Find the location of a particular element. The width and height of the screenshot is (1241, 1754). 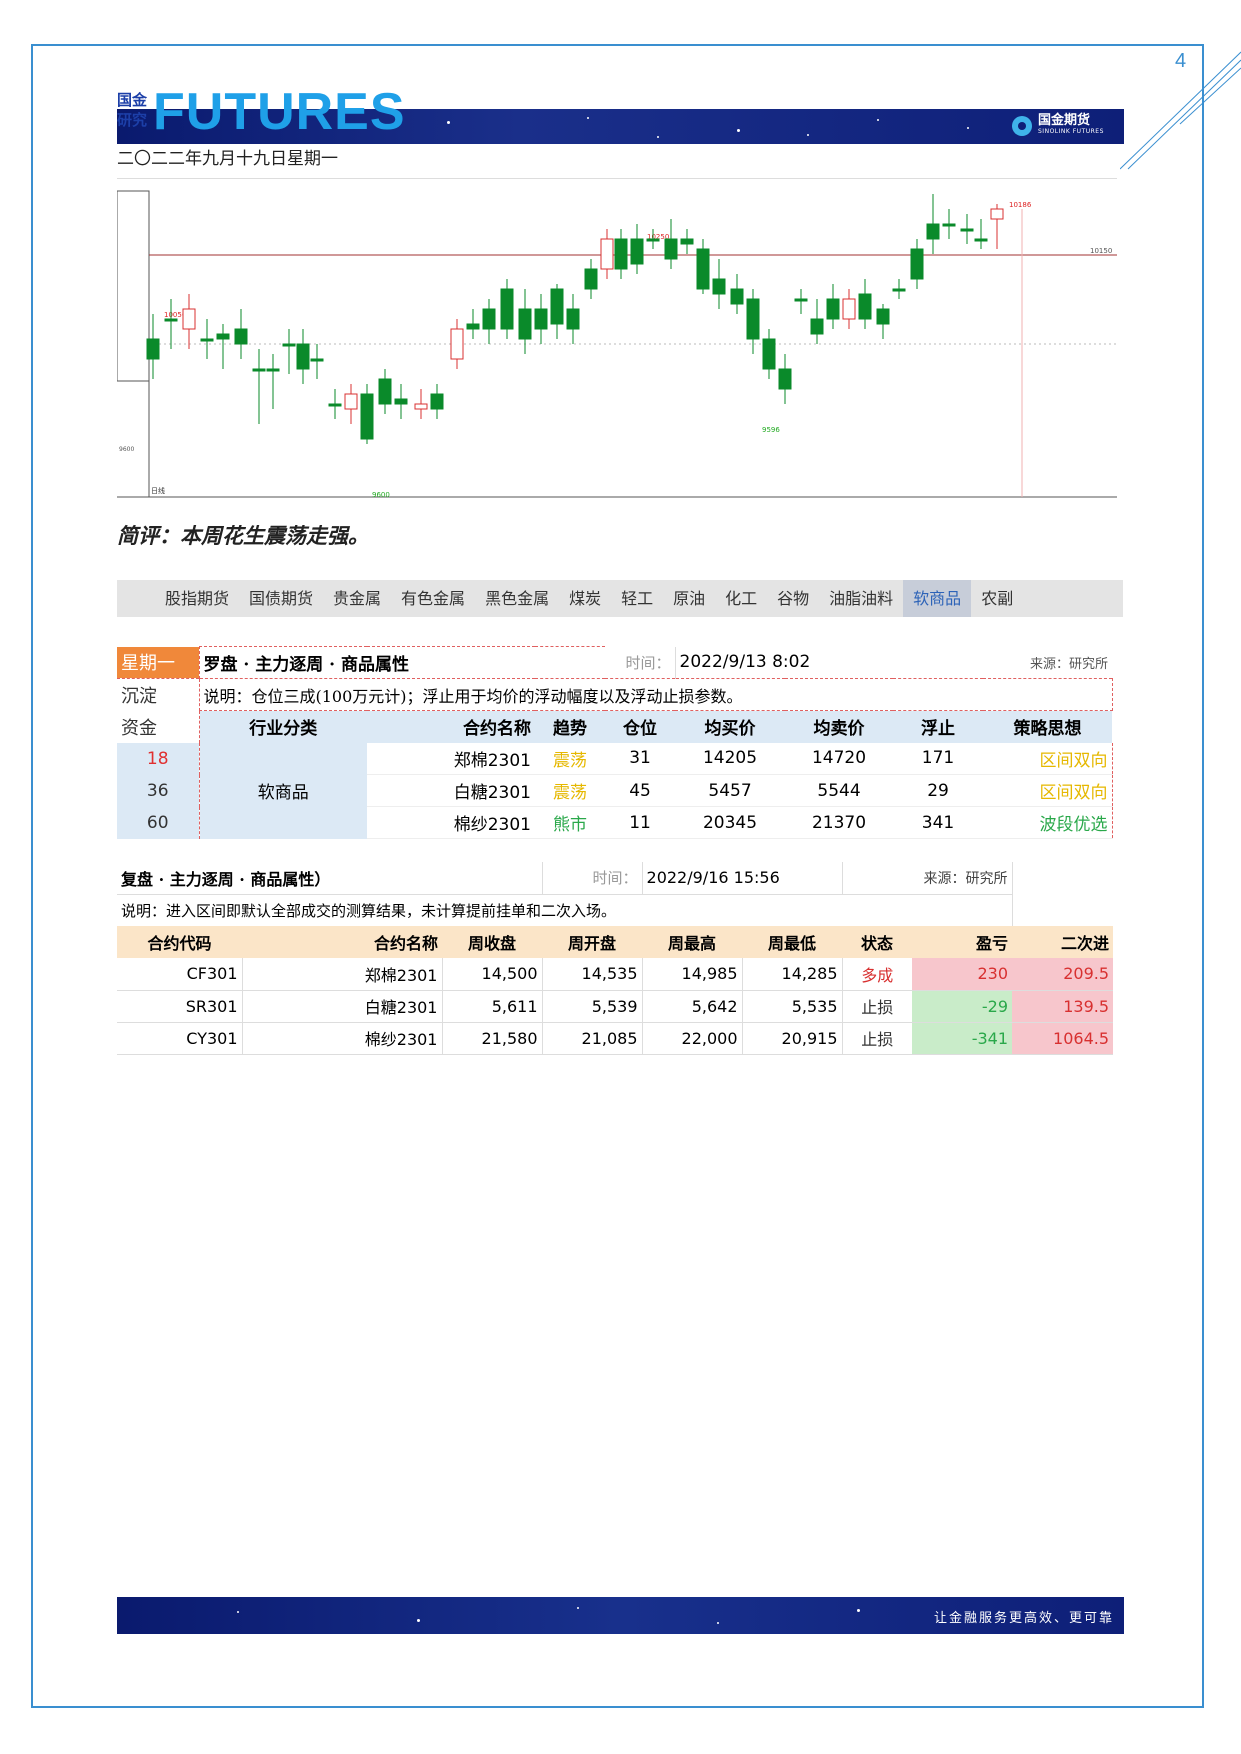

review-source: 来源：研究所 is located at coordinates (927, 878).